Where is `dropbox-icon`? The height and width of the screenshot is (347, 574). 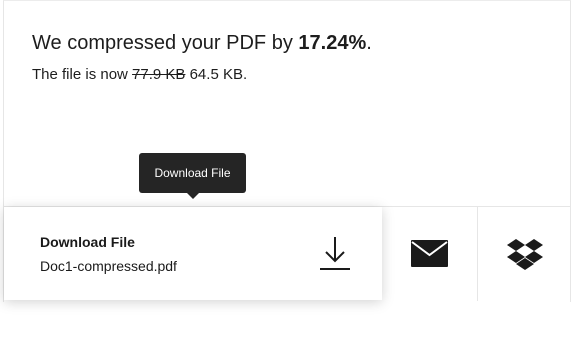 dropbox-icon is located at coordinates (525, 254).